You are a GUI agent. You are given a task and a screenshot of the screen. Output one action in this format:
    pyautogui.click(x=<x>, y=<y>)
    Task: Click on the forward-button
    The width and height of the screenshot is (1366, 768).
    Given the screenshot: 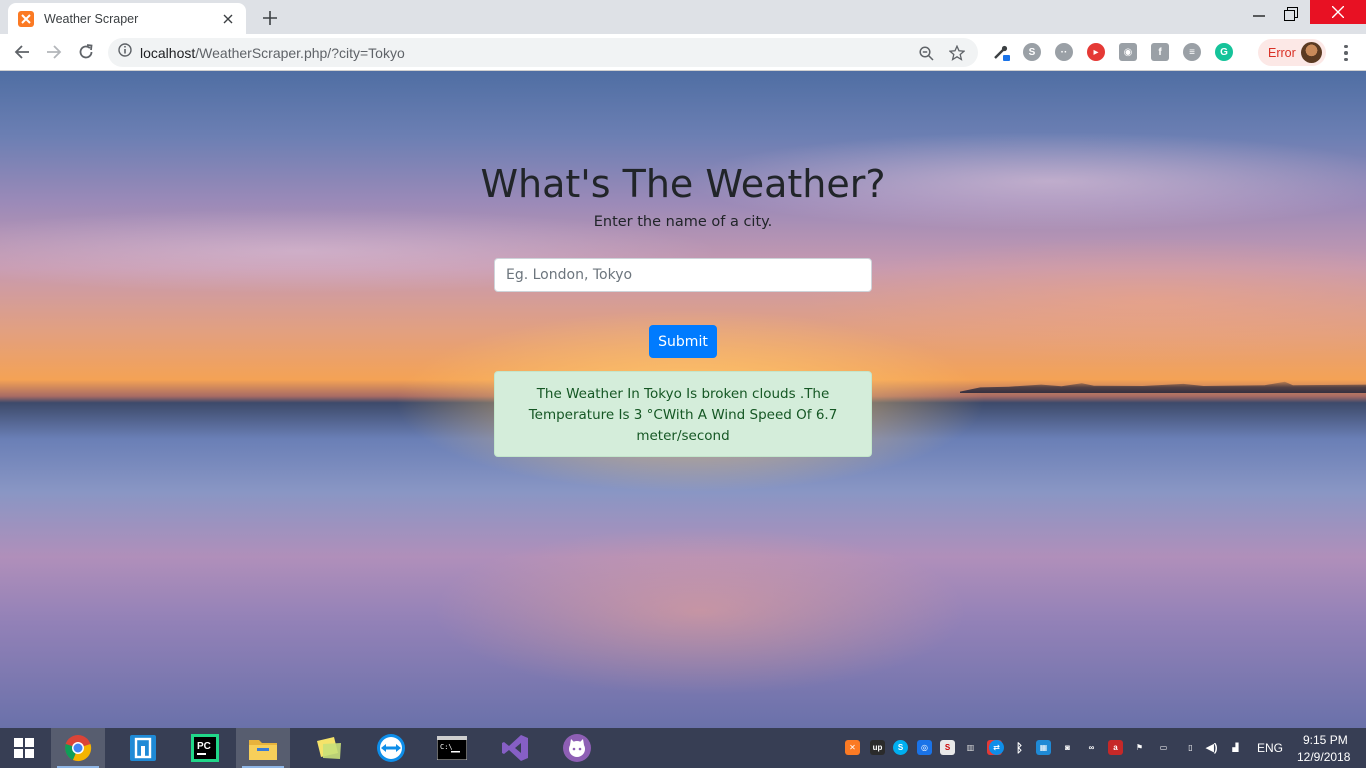 What is the action you would take?
    pyautogui.click(x=54, y=52)
    